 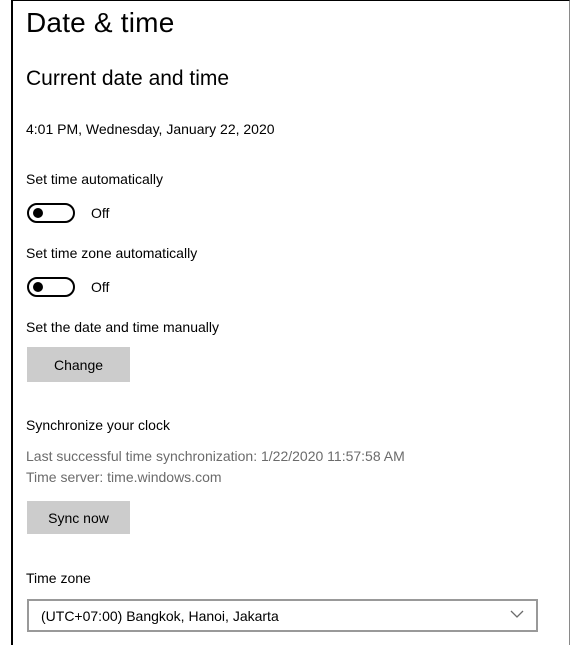 I want to click on sync-now-button: Sync now, so click(x=78, y=517).